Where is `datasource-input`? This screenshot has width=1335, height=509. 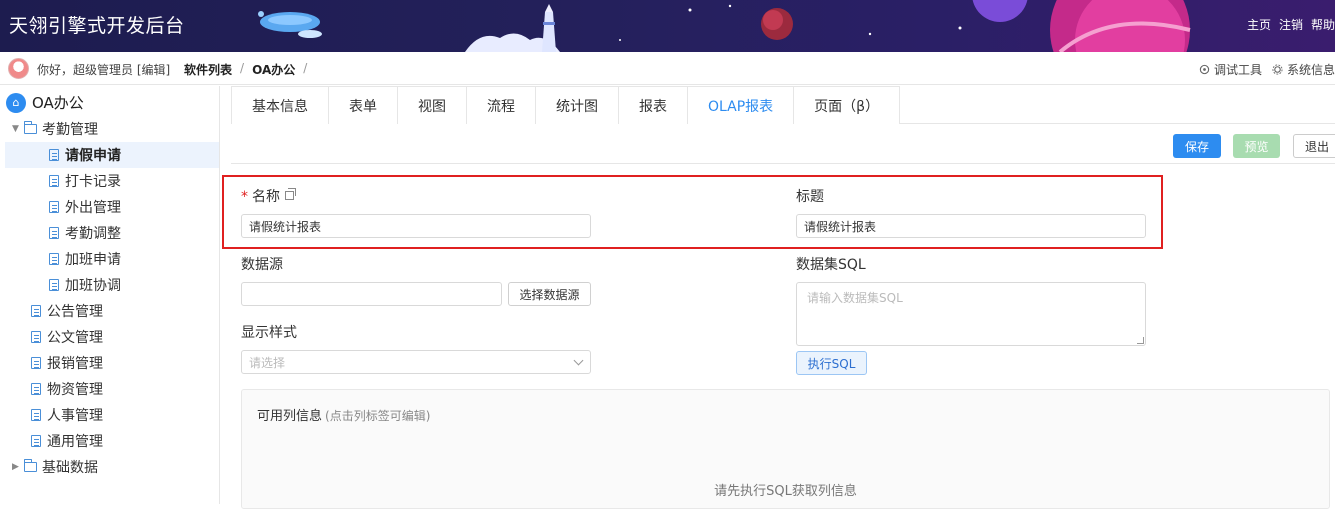 datasource-input is located at coordinates (371, 294).